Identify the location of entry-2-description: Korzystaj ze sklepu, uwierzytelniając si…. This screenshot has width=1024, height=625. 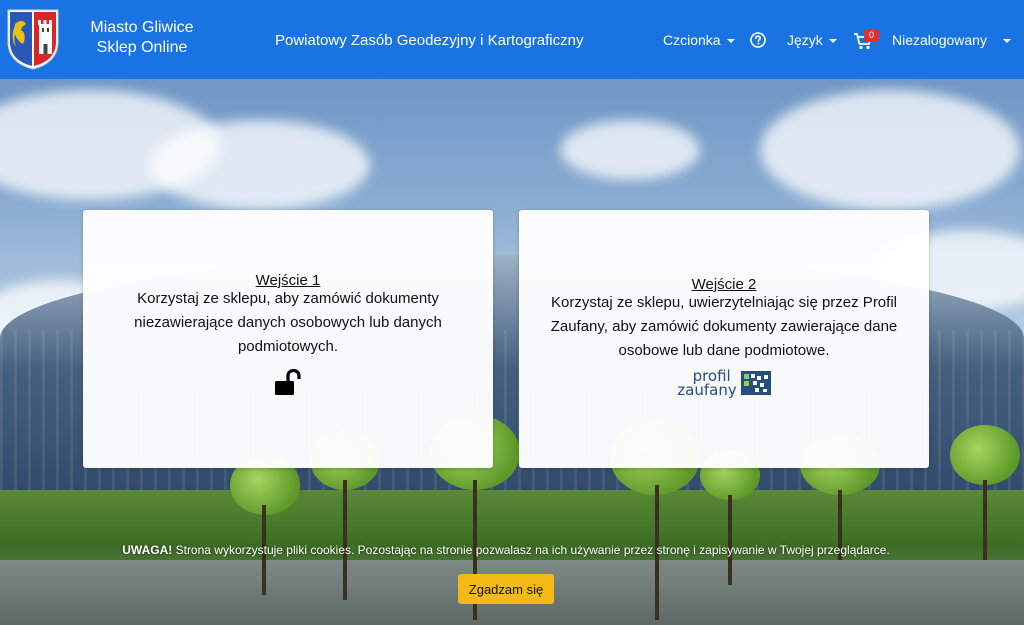
(724, 326).